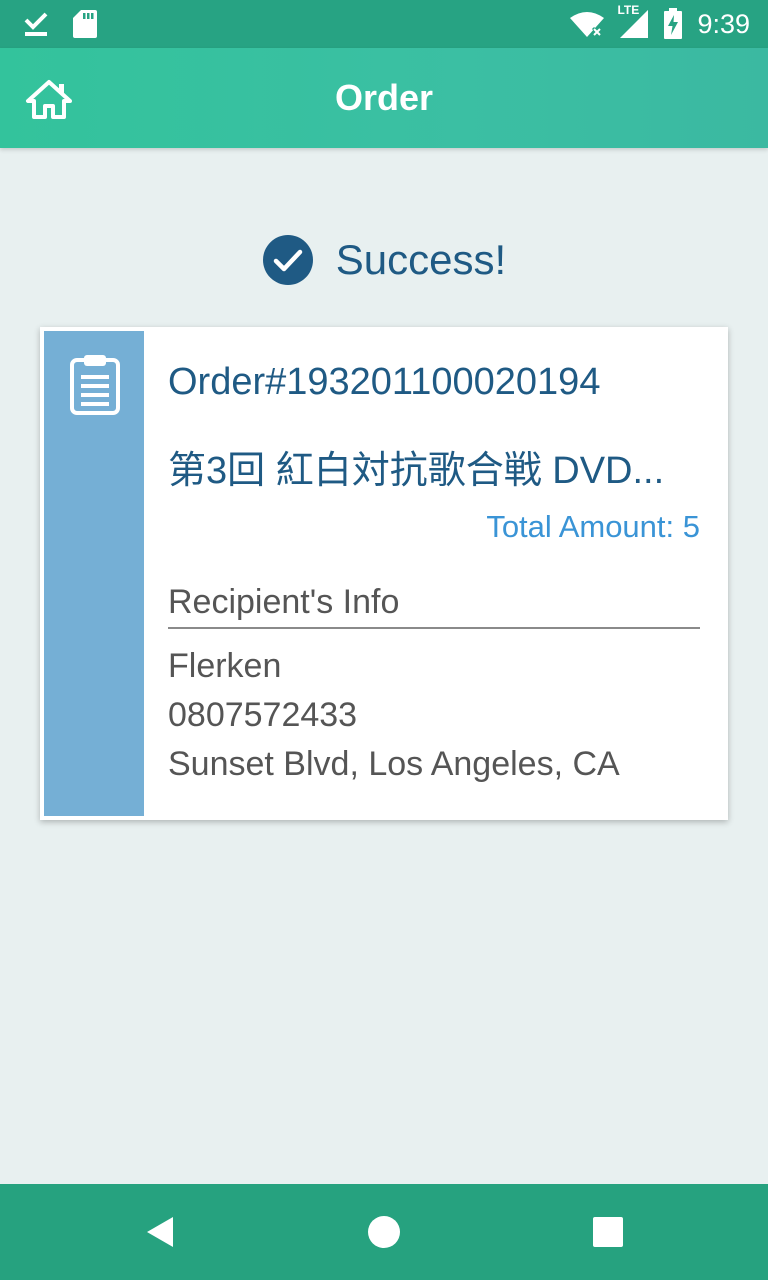 The width and height of the screenshot is (768, 1280). Describe the element at coordinates (384, 382) in the screenshot. I see `order-number: Order#193201100020194` at that location.